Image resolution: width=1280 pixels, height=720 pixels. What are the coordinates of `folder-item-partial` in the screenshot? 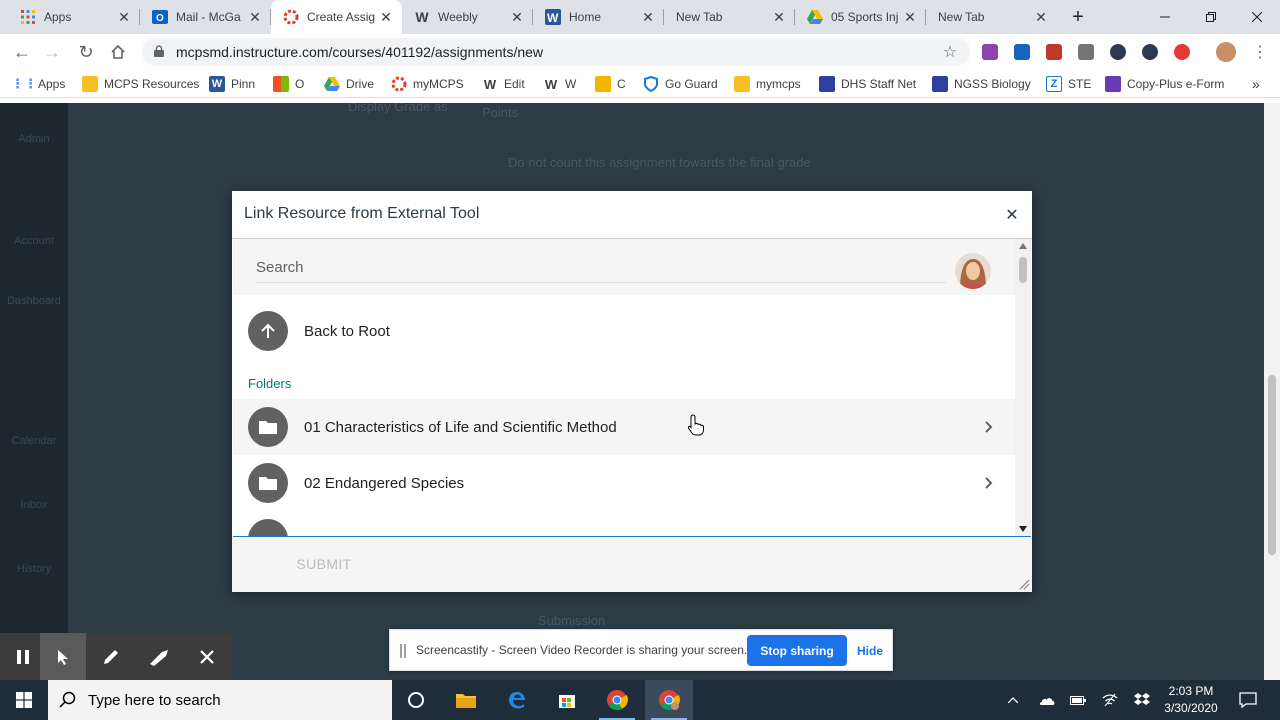 It's located at (624, 523).